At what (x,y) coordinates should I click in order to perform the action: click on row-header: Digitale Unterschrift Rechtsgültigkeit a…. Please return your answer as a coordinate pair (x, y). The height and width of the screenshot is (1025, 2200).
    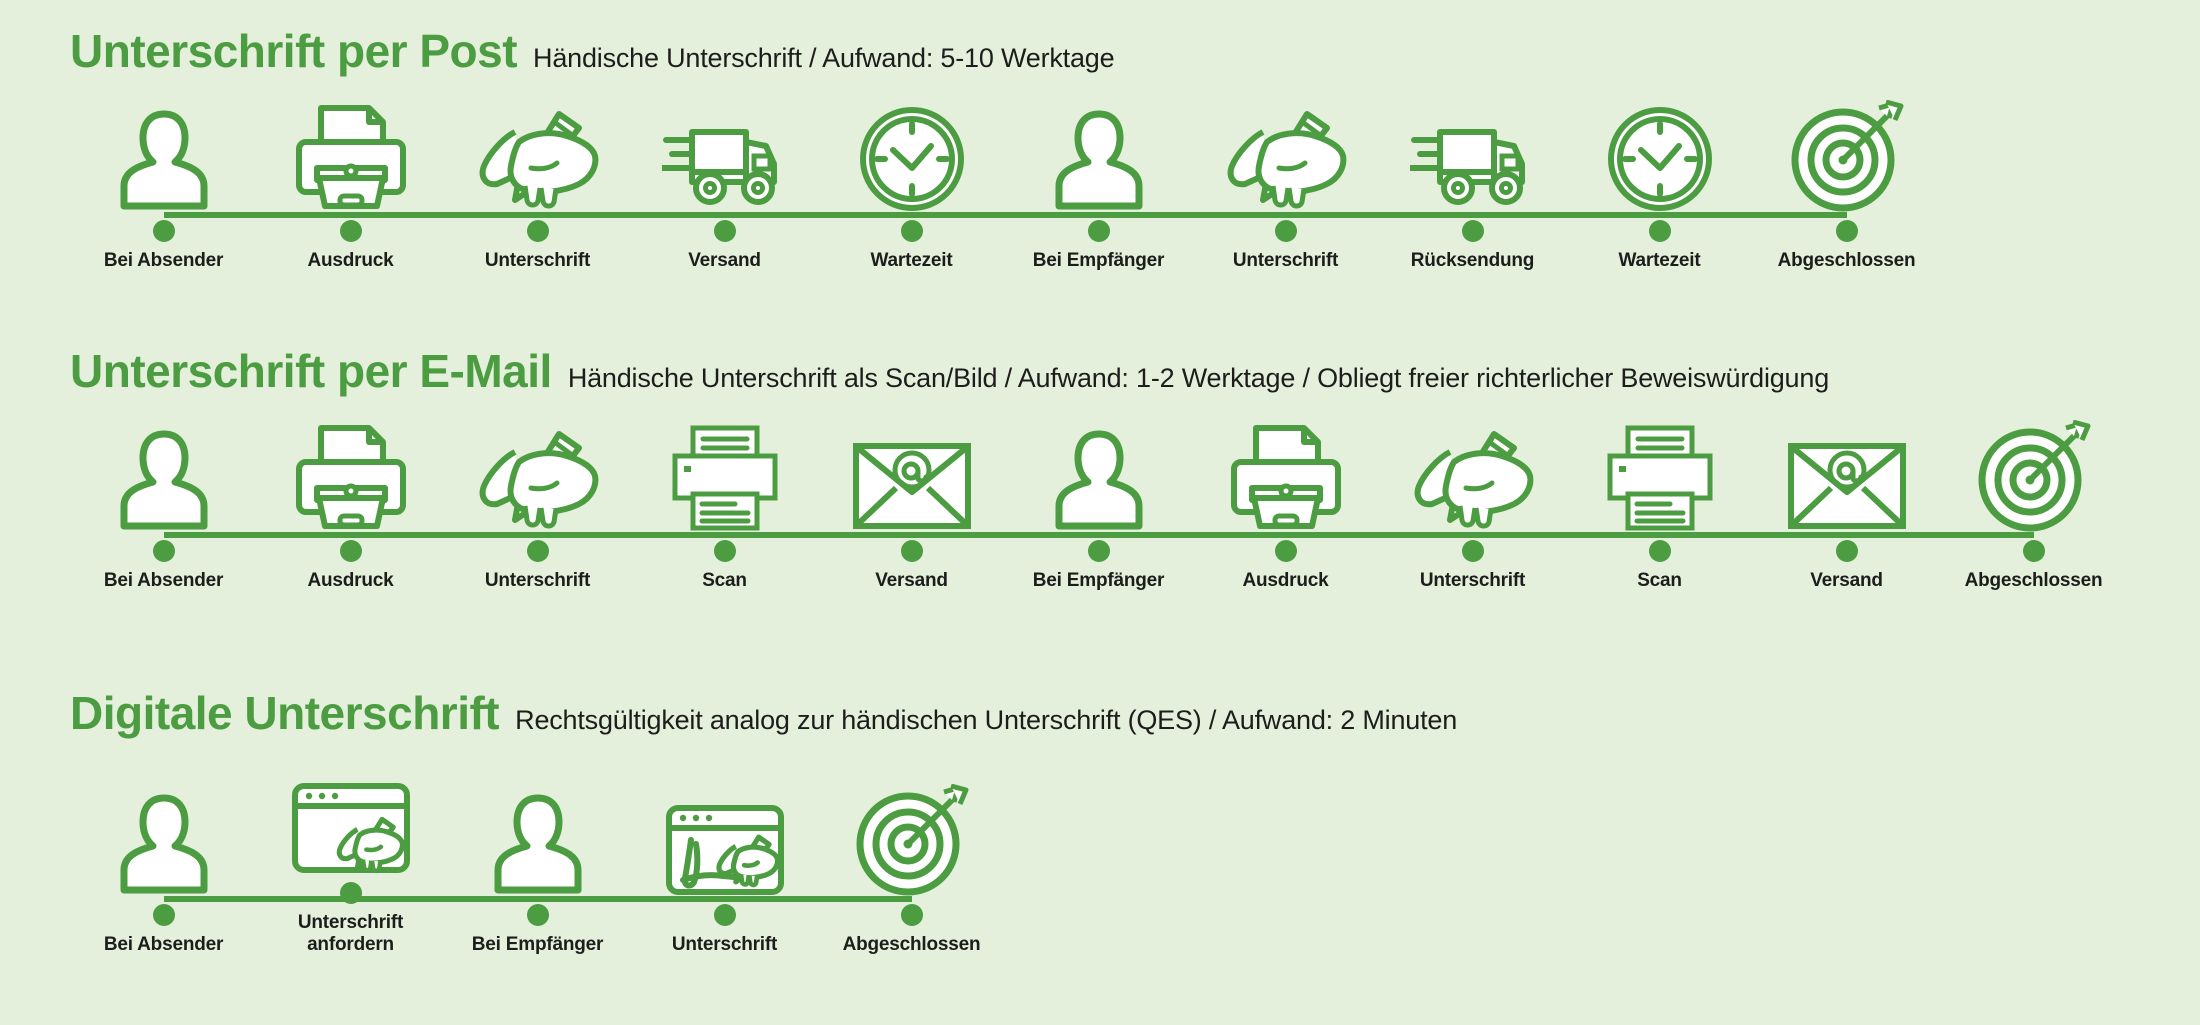
    Looking at the image, I should click on (1100, 720).